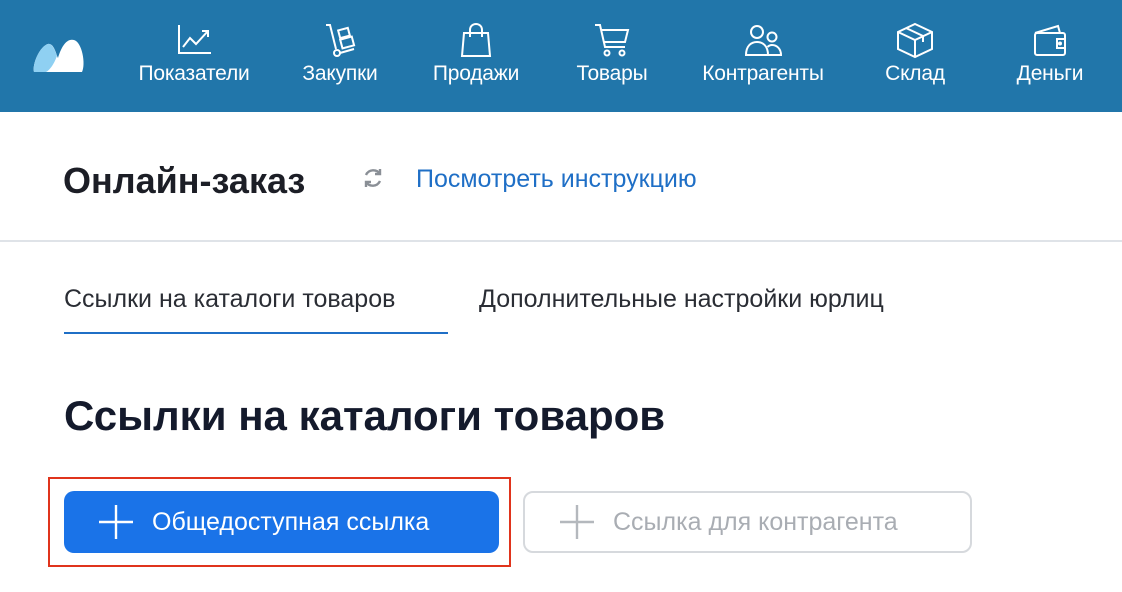 The height and width of the screenshot is (592, 1122). I want to click on people-icon, so click(763, 40).